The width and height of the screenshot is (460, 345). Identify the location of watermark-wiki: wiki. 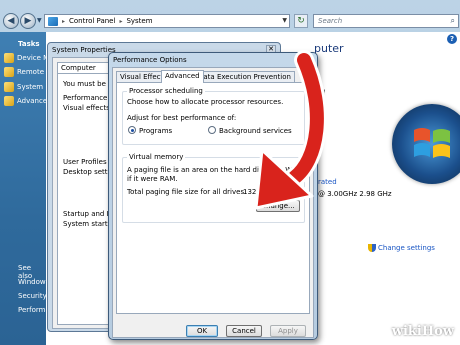
(406, 331).